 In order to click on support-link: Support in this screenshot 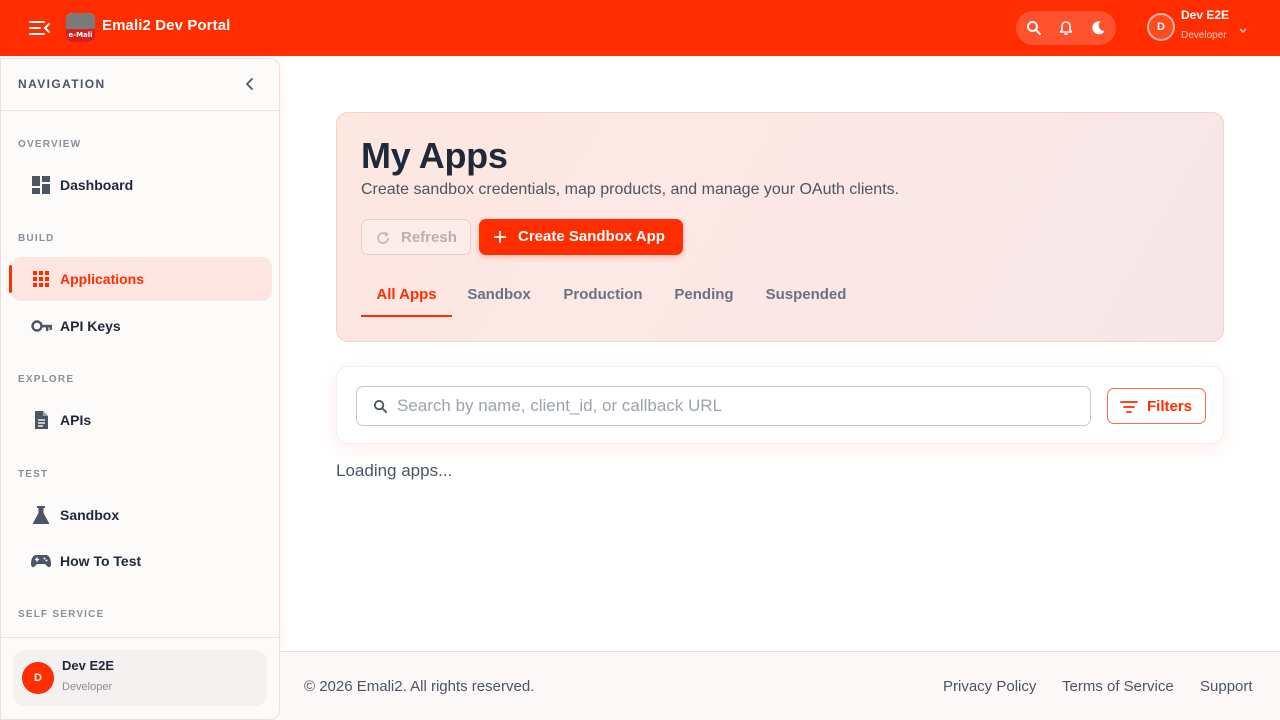, I will do `click(1226, 686)`.